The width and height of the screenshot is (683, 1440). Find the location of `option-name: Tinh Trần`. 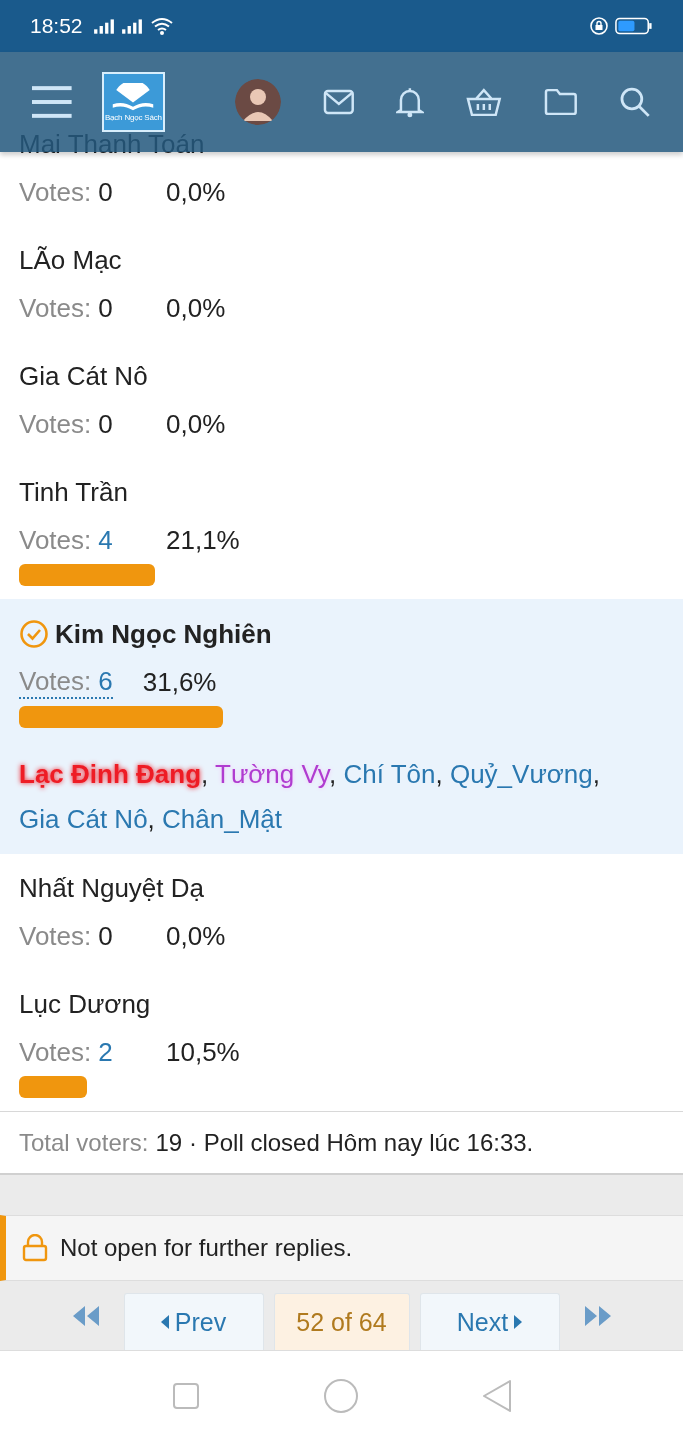

option-name: Tinh Trần is located at coordinates (73, 492).